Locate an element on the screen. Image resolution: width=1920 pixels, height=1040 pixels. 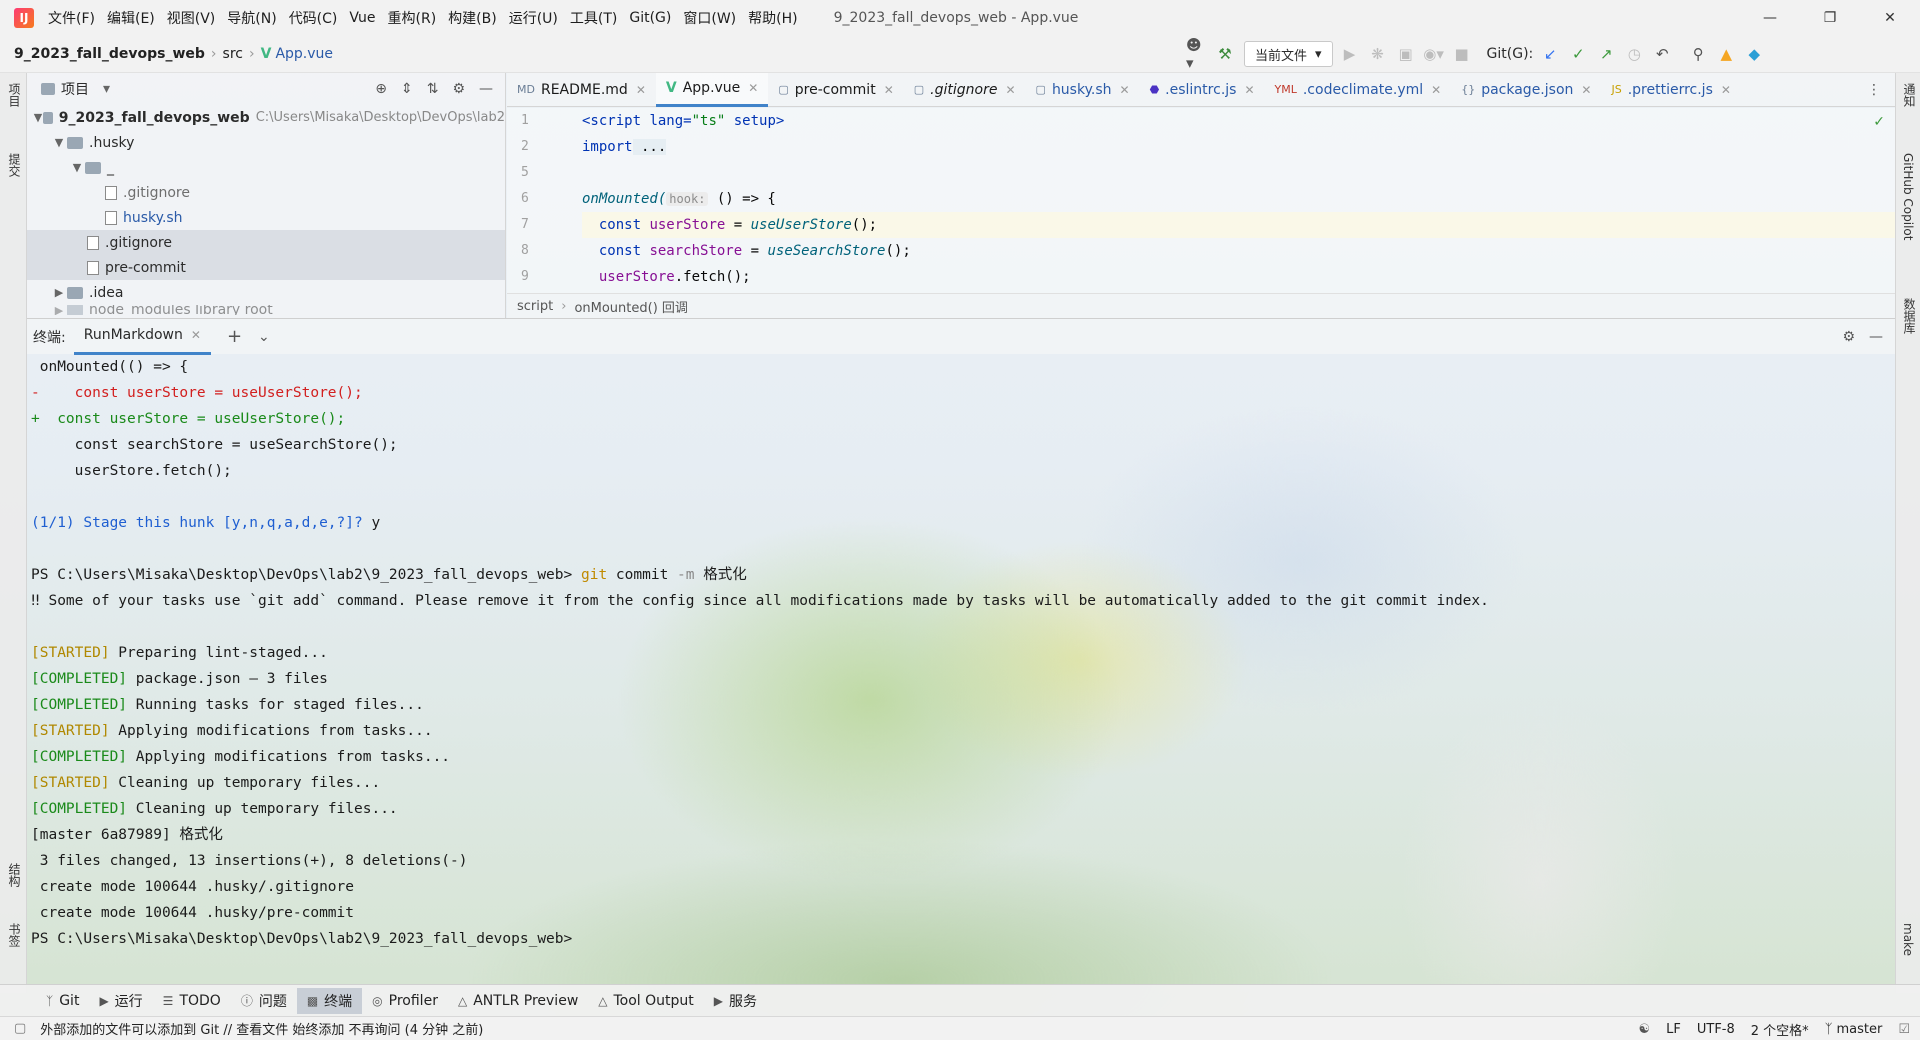
git-update-icon: ↙ is located at coordinates (1550, 54).